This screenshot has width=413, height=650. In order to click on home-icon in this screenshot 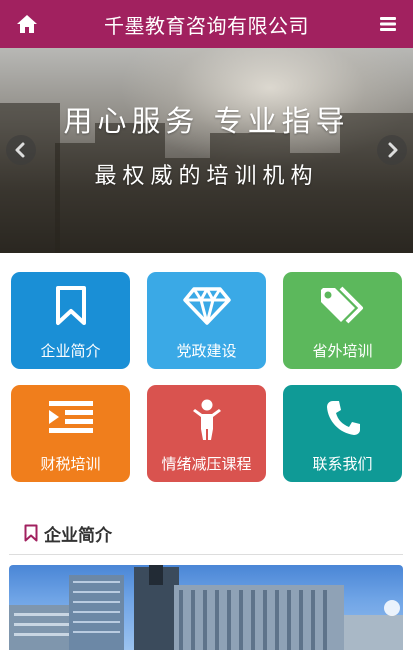, I will do `click(27, 24)`.